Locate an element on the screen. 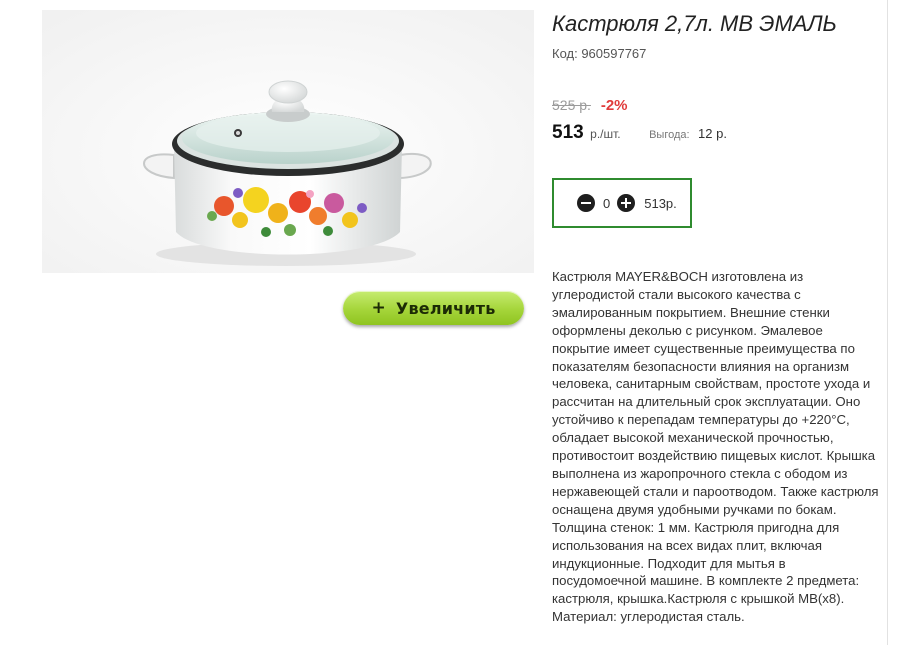 This screenshot has width=898, height=645. price-row: 513 р./шт. Выгода: 12 р. is located at coordinates (639, 133).